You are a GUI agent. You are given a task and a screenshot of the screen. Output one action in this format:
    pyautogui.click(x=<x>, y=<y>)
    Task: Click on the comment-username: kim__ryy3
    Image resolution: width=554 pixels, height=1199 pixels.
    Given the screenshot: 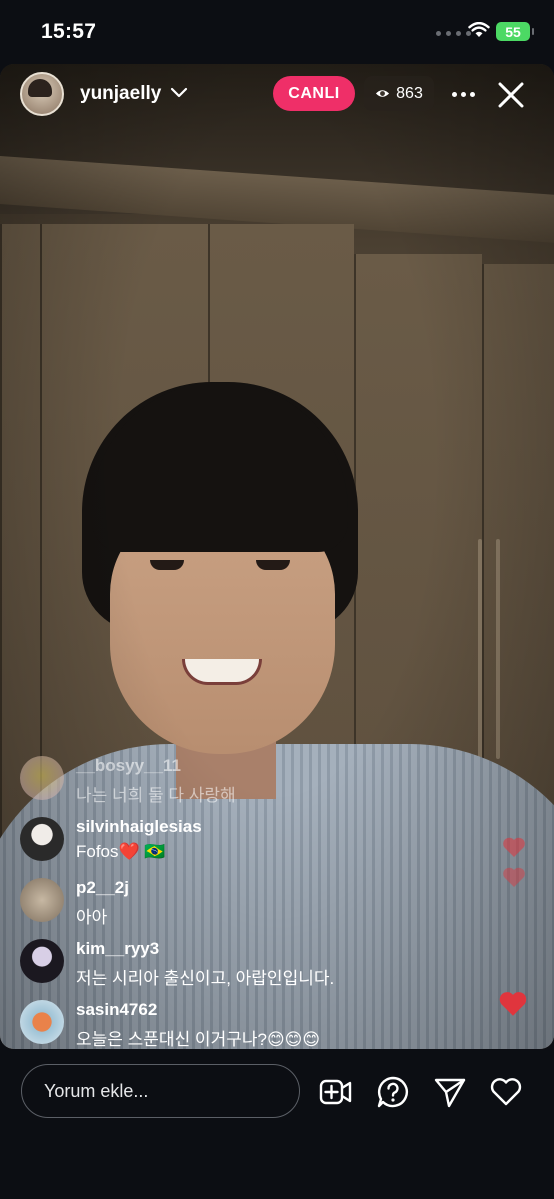 What is the action you would take?
    pyautogui.click(x=117, y=949)
    